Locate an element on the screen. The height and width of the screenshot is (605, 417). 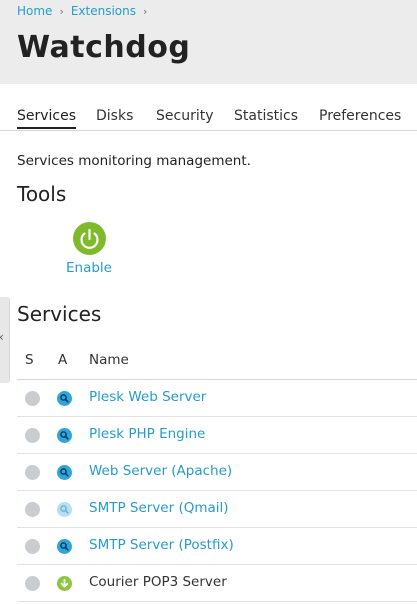
page-description: Services monitoring management. is located at coordinates (134, 161).